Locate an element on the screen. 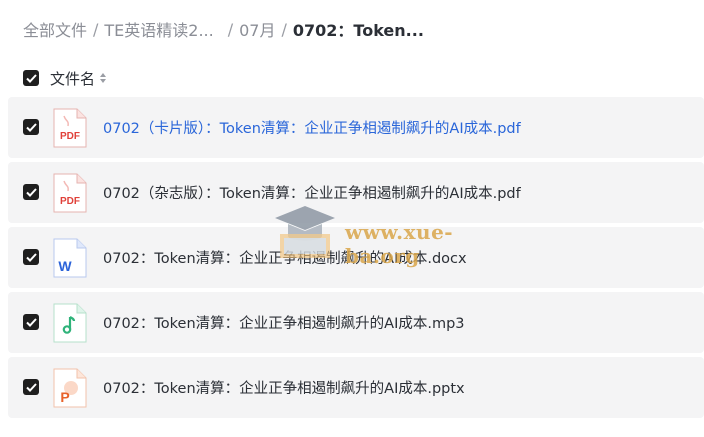 Image resolution: width=704 pixels, height=437 pixels. list-item: PDF 0702（杂志版）：Token清算：企业正争相遏制飙升的AI成本.pdf is located at coordinates (356, 192).